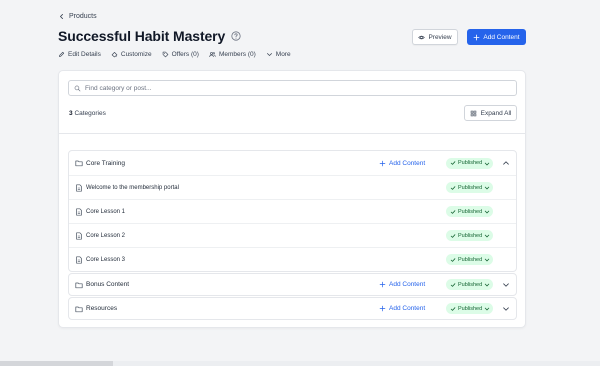 The width and height of the screenshot is (600, 366). I want to click on categories-count: 3 Categories, so click(87, 113).